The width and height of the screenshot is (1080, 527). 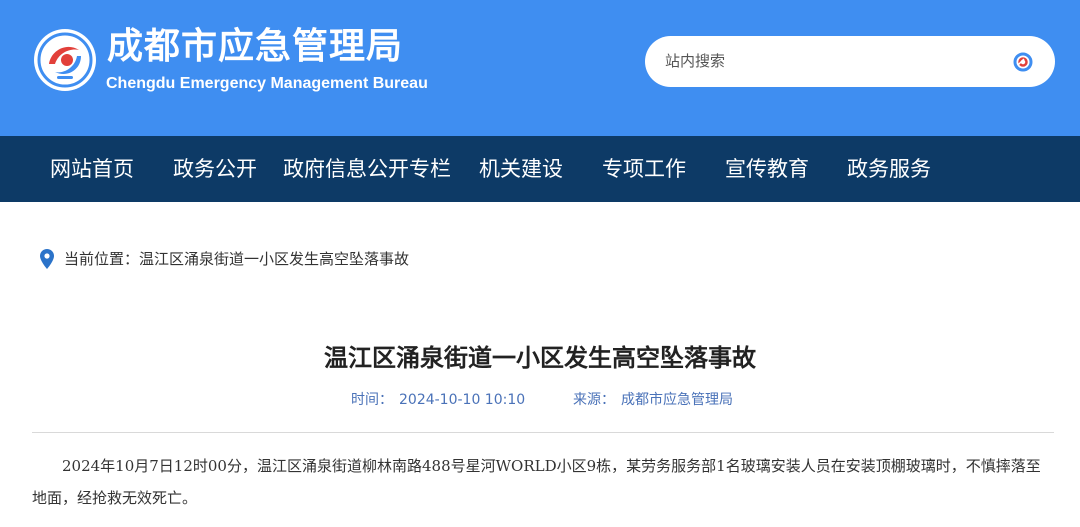 I want to click on breadcrumb-label: 当前位置：, so click(x=102, y=259).